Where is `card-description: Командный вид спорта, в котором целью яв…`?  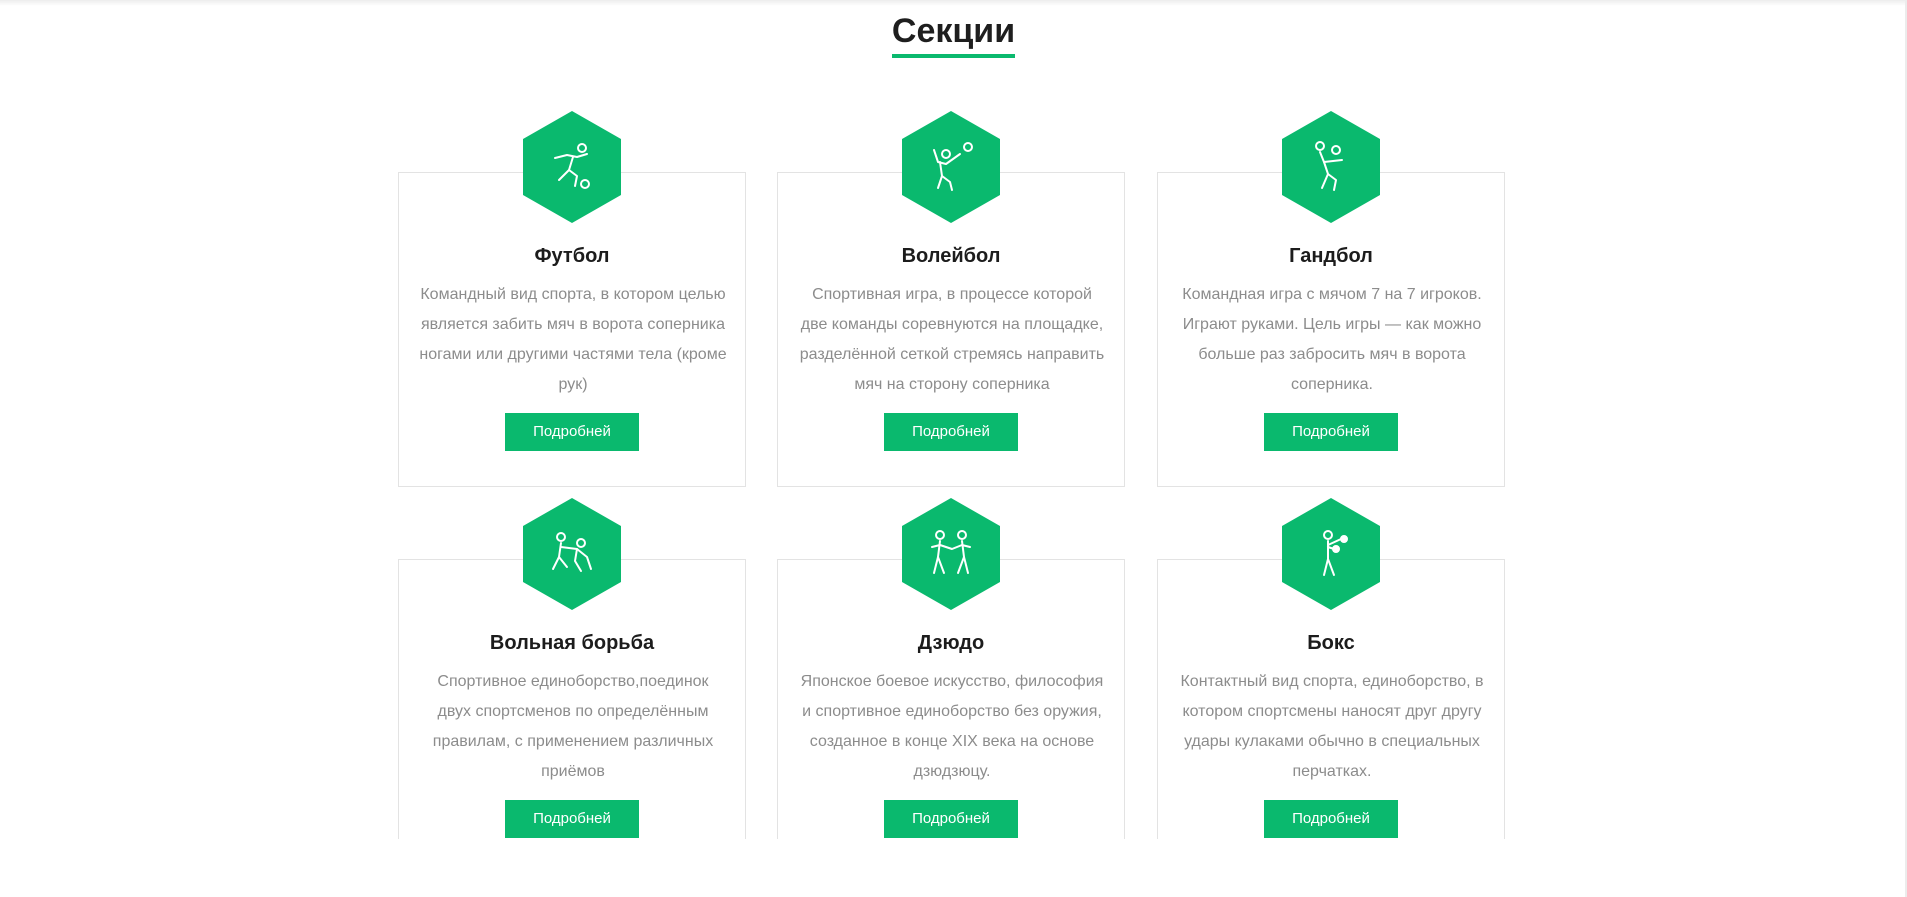 card-description: Командный вид спорта, в котором целью яв… is located at coordinates (573, 339).